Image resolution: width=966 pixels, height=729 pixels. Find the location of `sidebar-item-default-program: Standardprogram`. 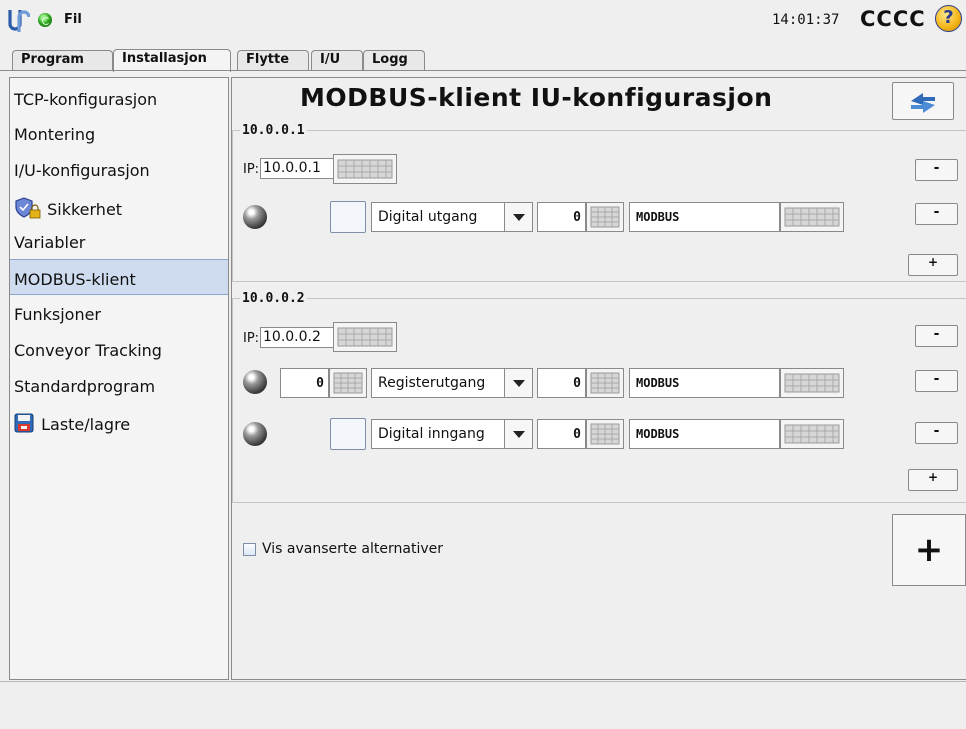

sidebar-item-default-program: Standardprogram is located at coordinates (119, 385).